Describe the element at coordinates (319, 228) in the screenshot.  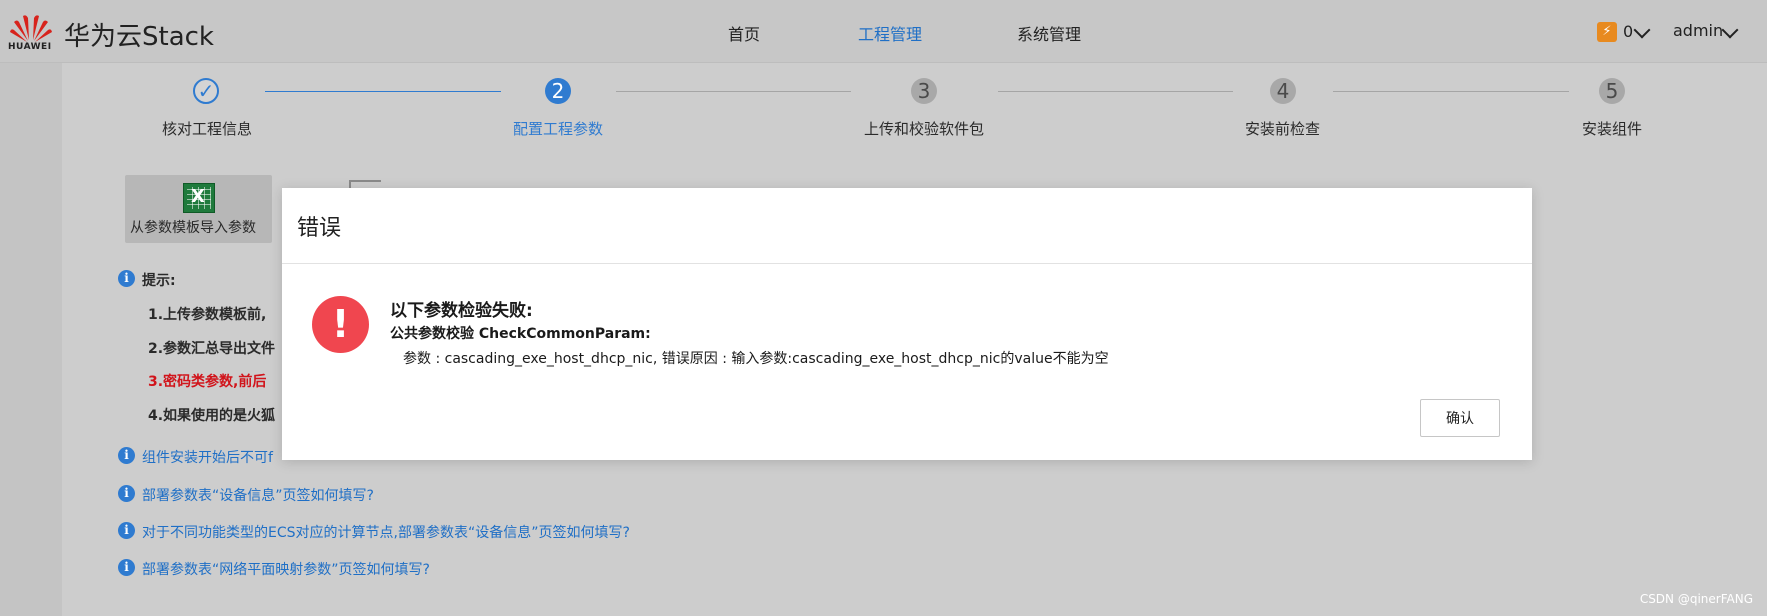
I see `dialog-title: 错误` at that location.